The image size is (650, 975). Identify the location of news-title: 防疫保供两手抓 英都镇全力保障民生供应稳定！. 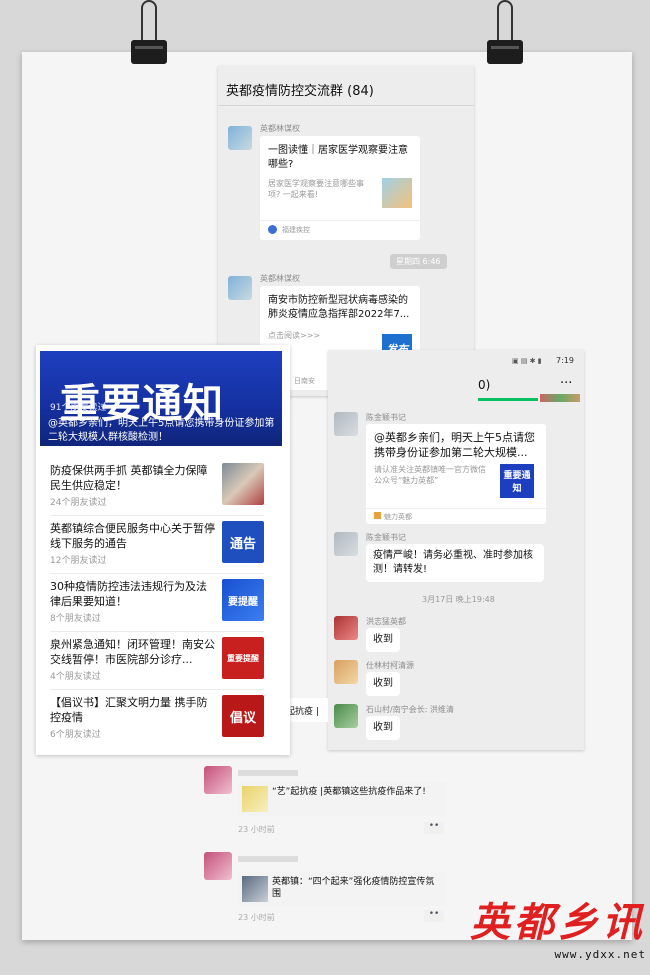
(129, 478).